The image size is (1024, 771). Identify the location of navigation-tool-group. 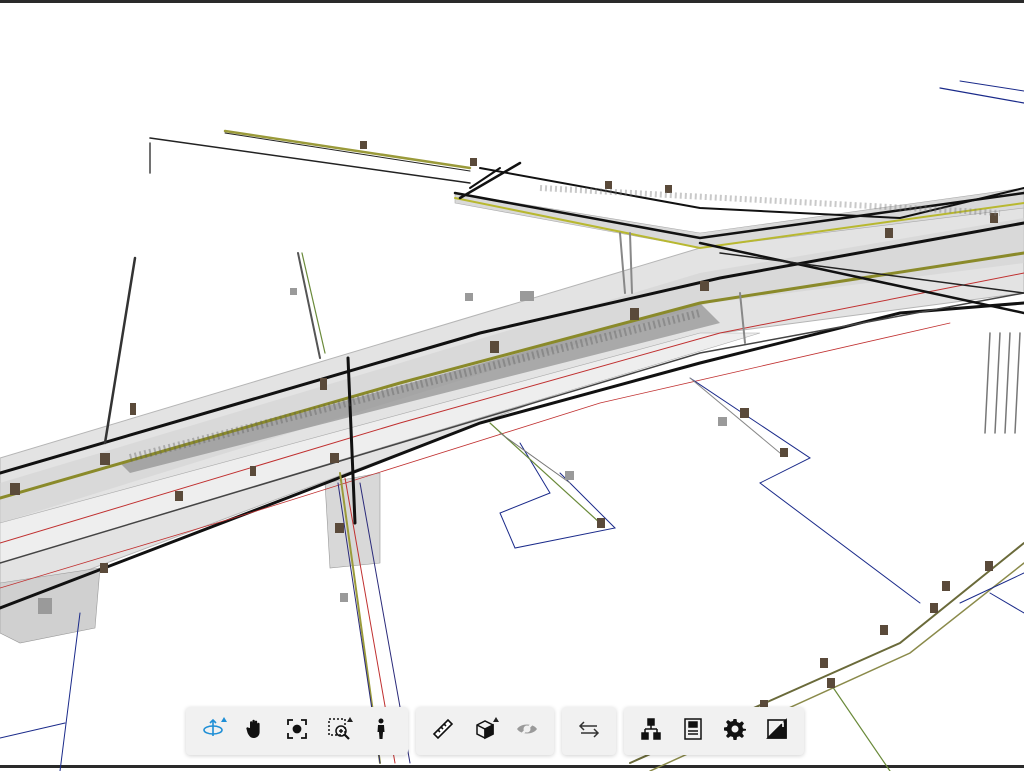
(297, 731).